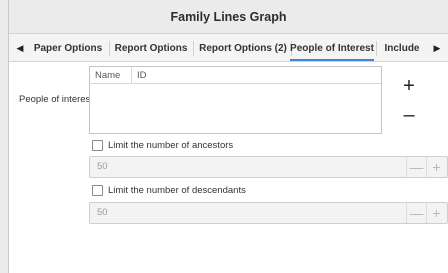  I want to click on ancestors-decrement-button: —, so click(416, 167).